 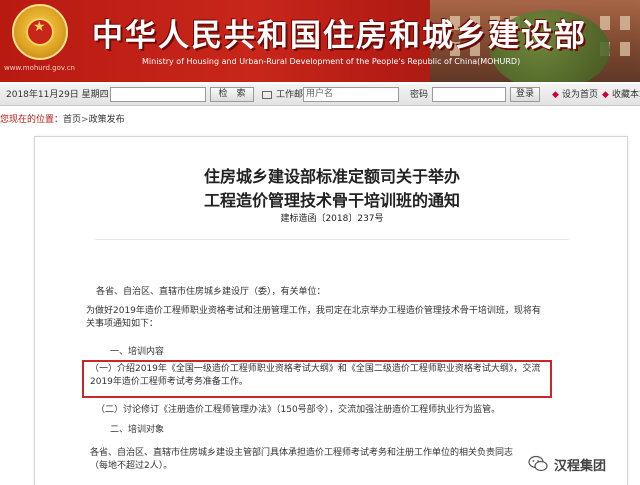 I want to click on current-date: 2018年11月29日 星期四, so click(x=57, y=95).